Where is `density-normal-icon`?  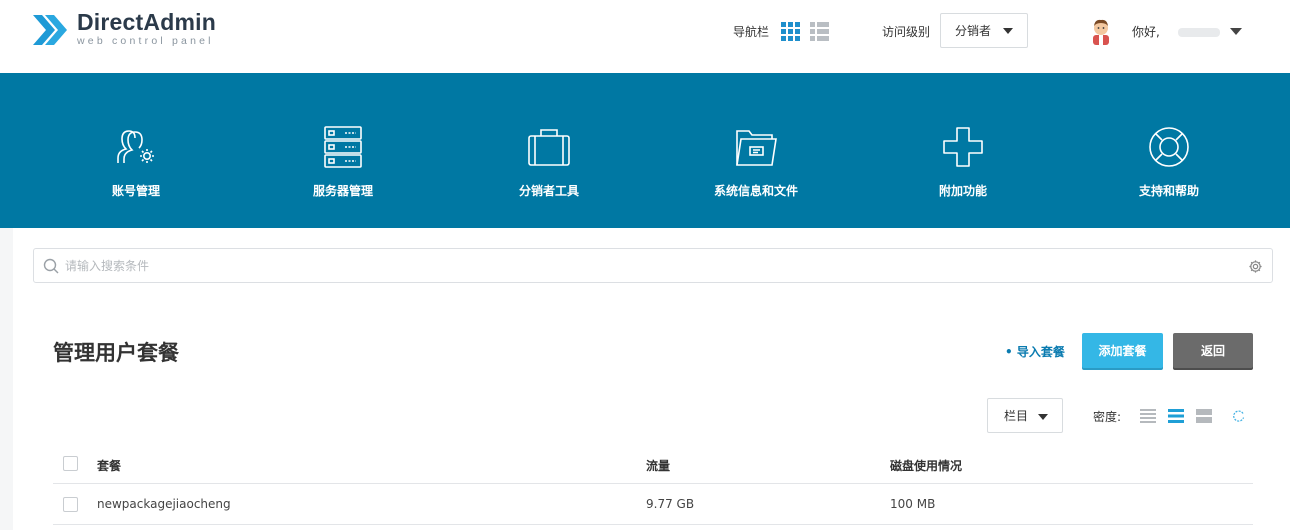 density-normal-icon is located at coordinates (1176, 416).